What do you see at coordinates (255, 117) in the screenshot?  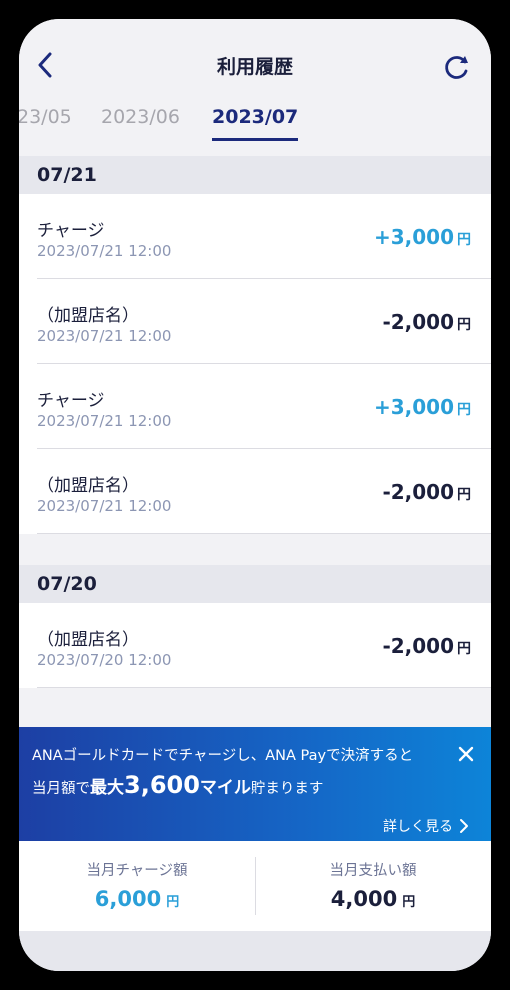 I see `tab-month-2023-07: 2023/07` at bounding box center [255, 117].